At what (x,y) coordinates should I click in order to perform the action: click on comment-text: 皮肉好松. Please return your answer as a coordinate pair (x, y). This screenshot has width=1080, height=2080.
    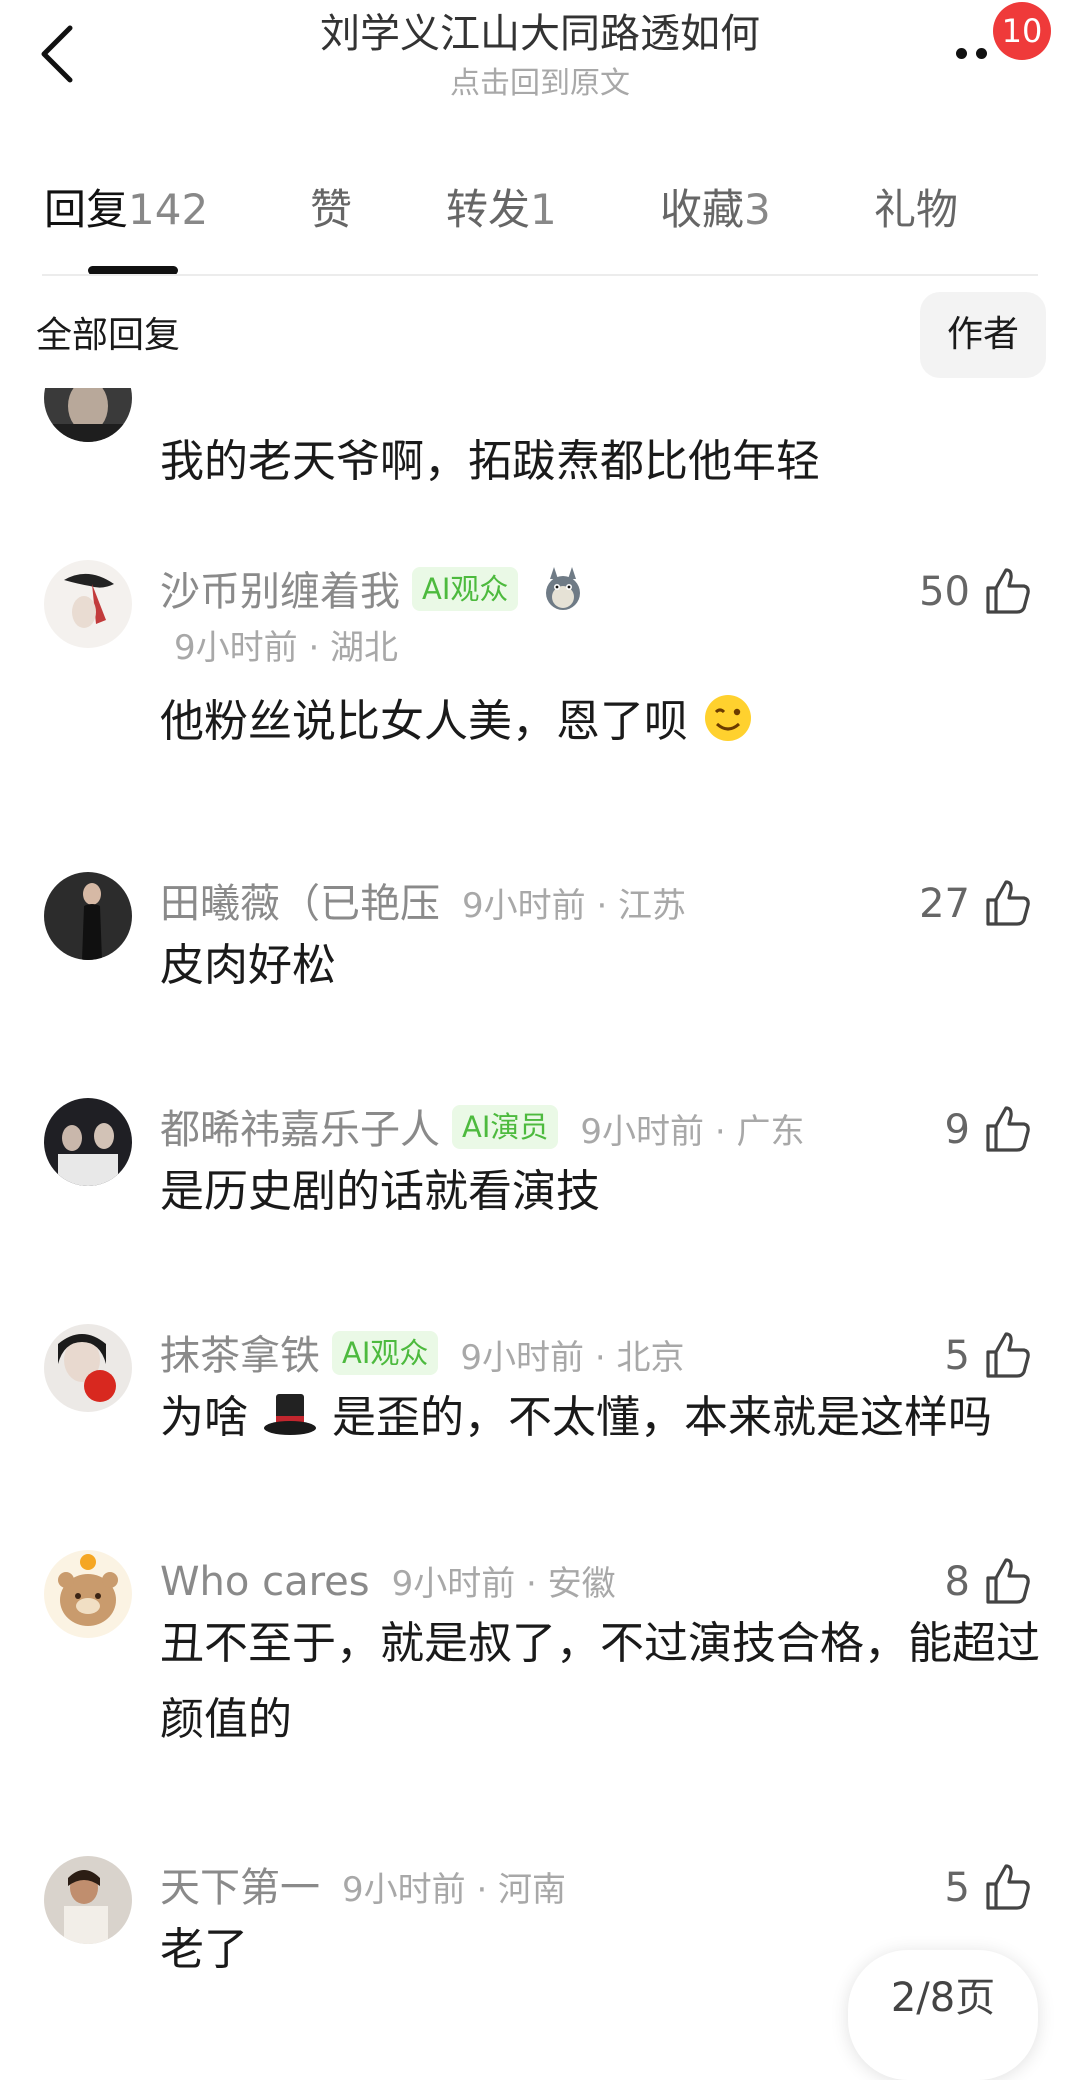
    Looking at the image, I should click on (248, 965).